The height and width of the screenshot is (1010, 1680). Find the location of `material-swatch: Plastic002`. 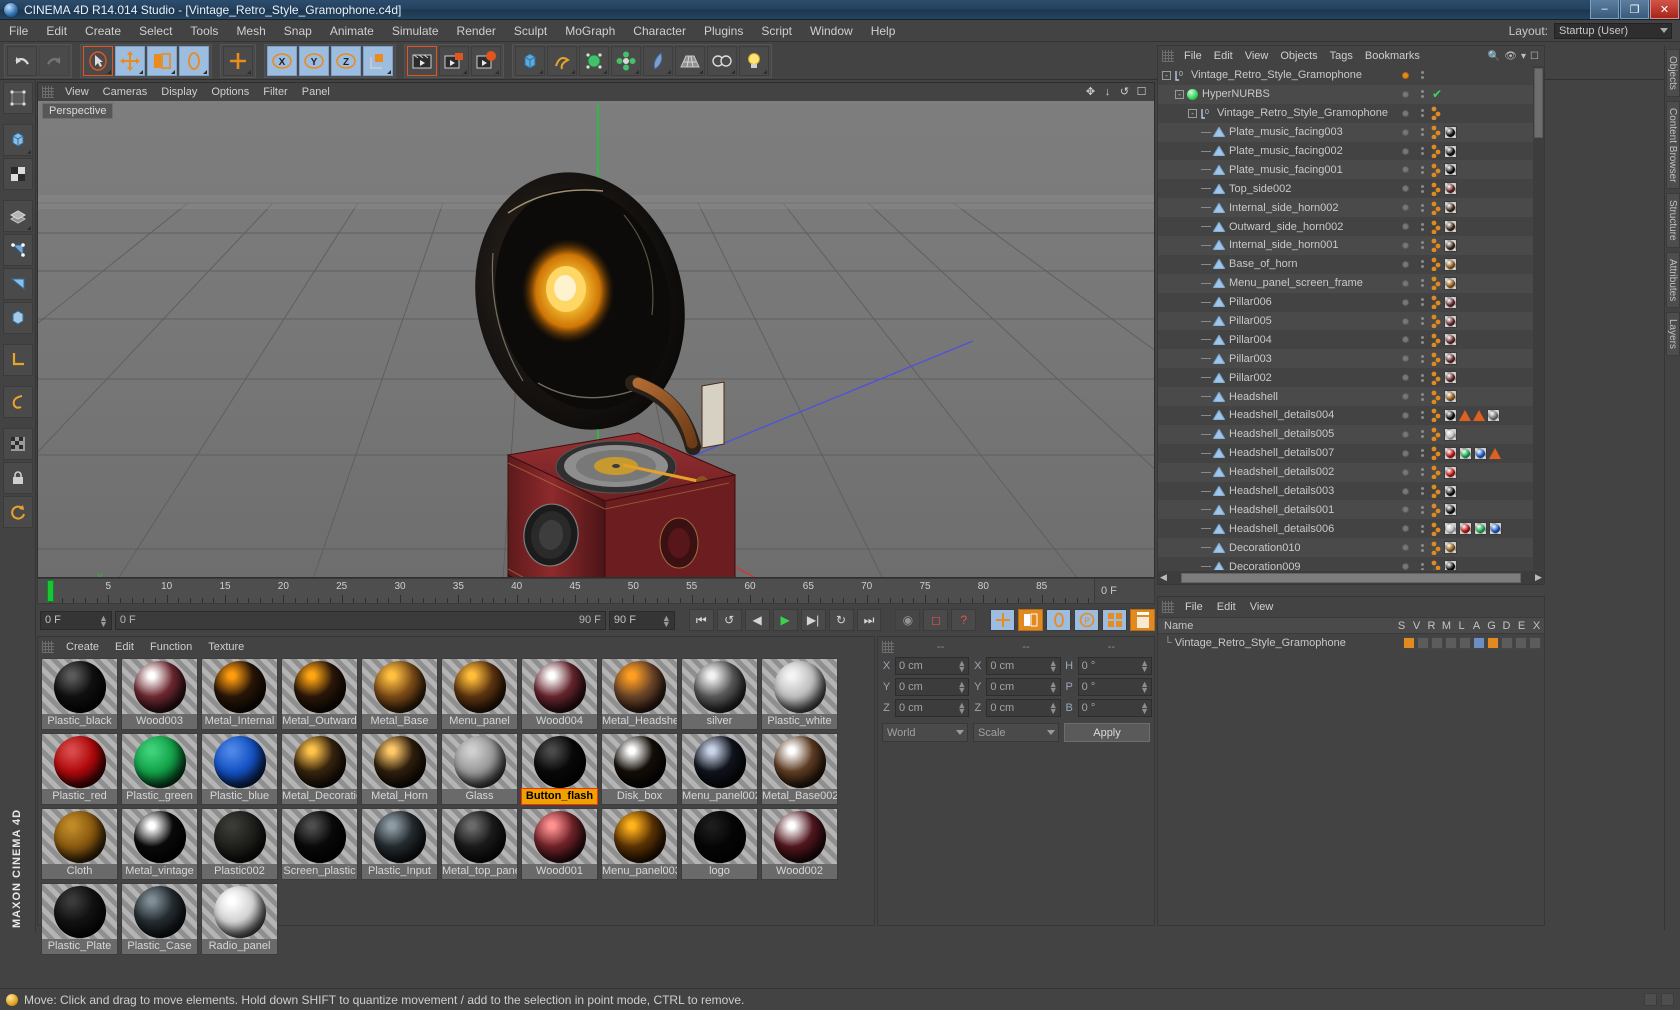

material-swatch: Plastic002 is located at coordinates (239, 844).